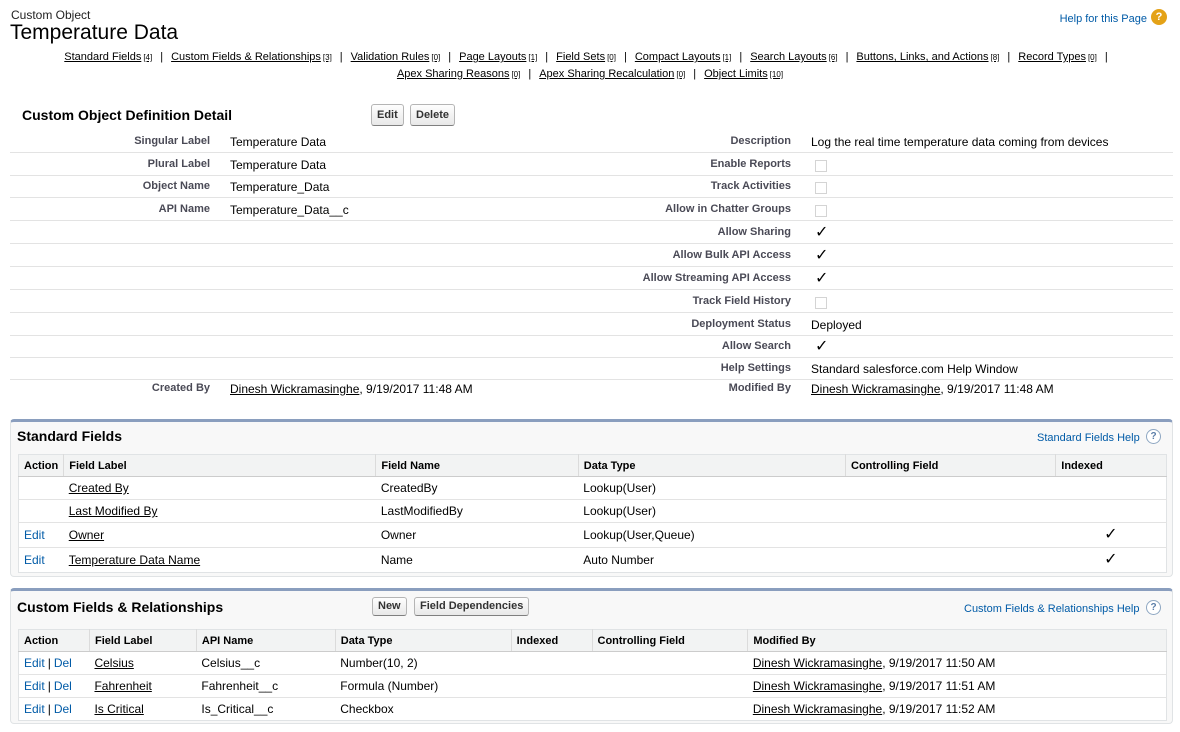 This screenshot has height=732, width=1180. I want to click on related-link: Custom Fields & Relationships [3], so click(251, 57).